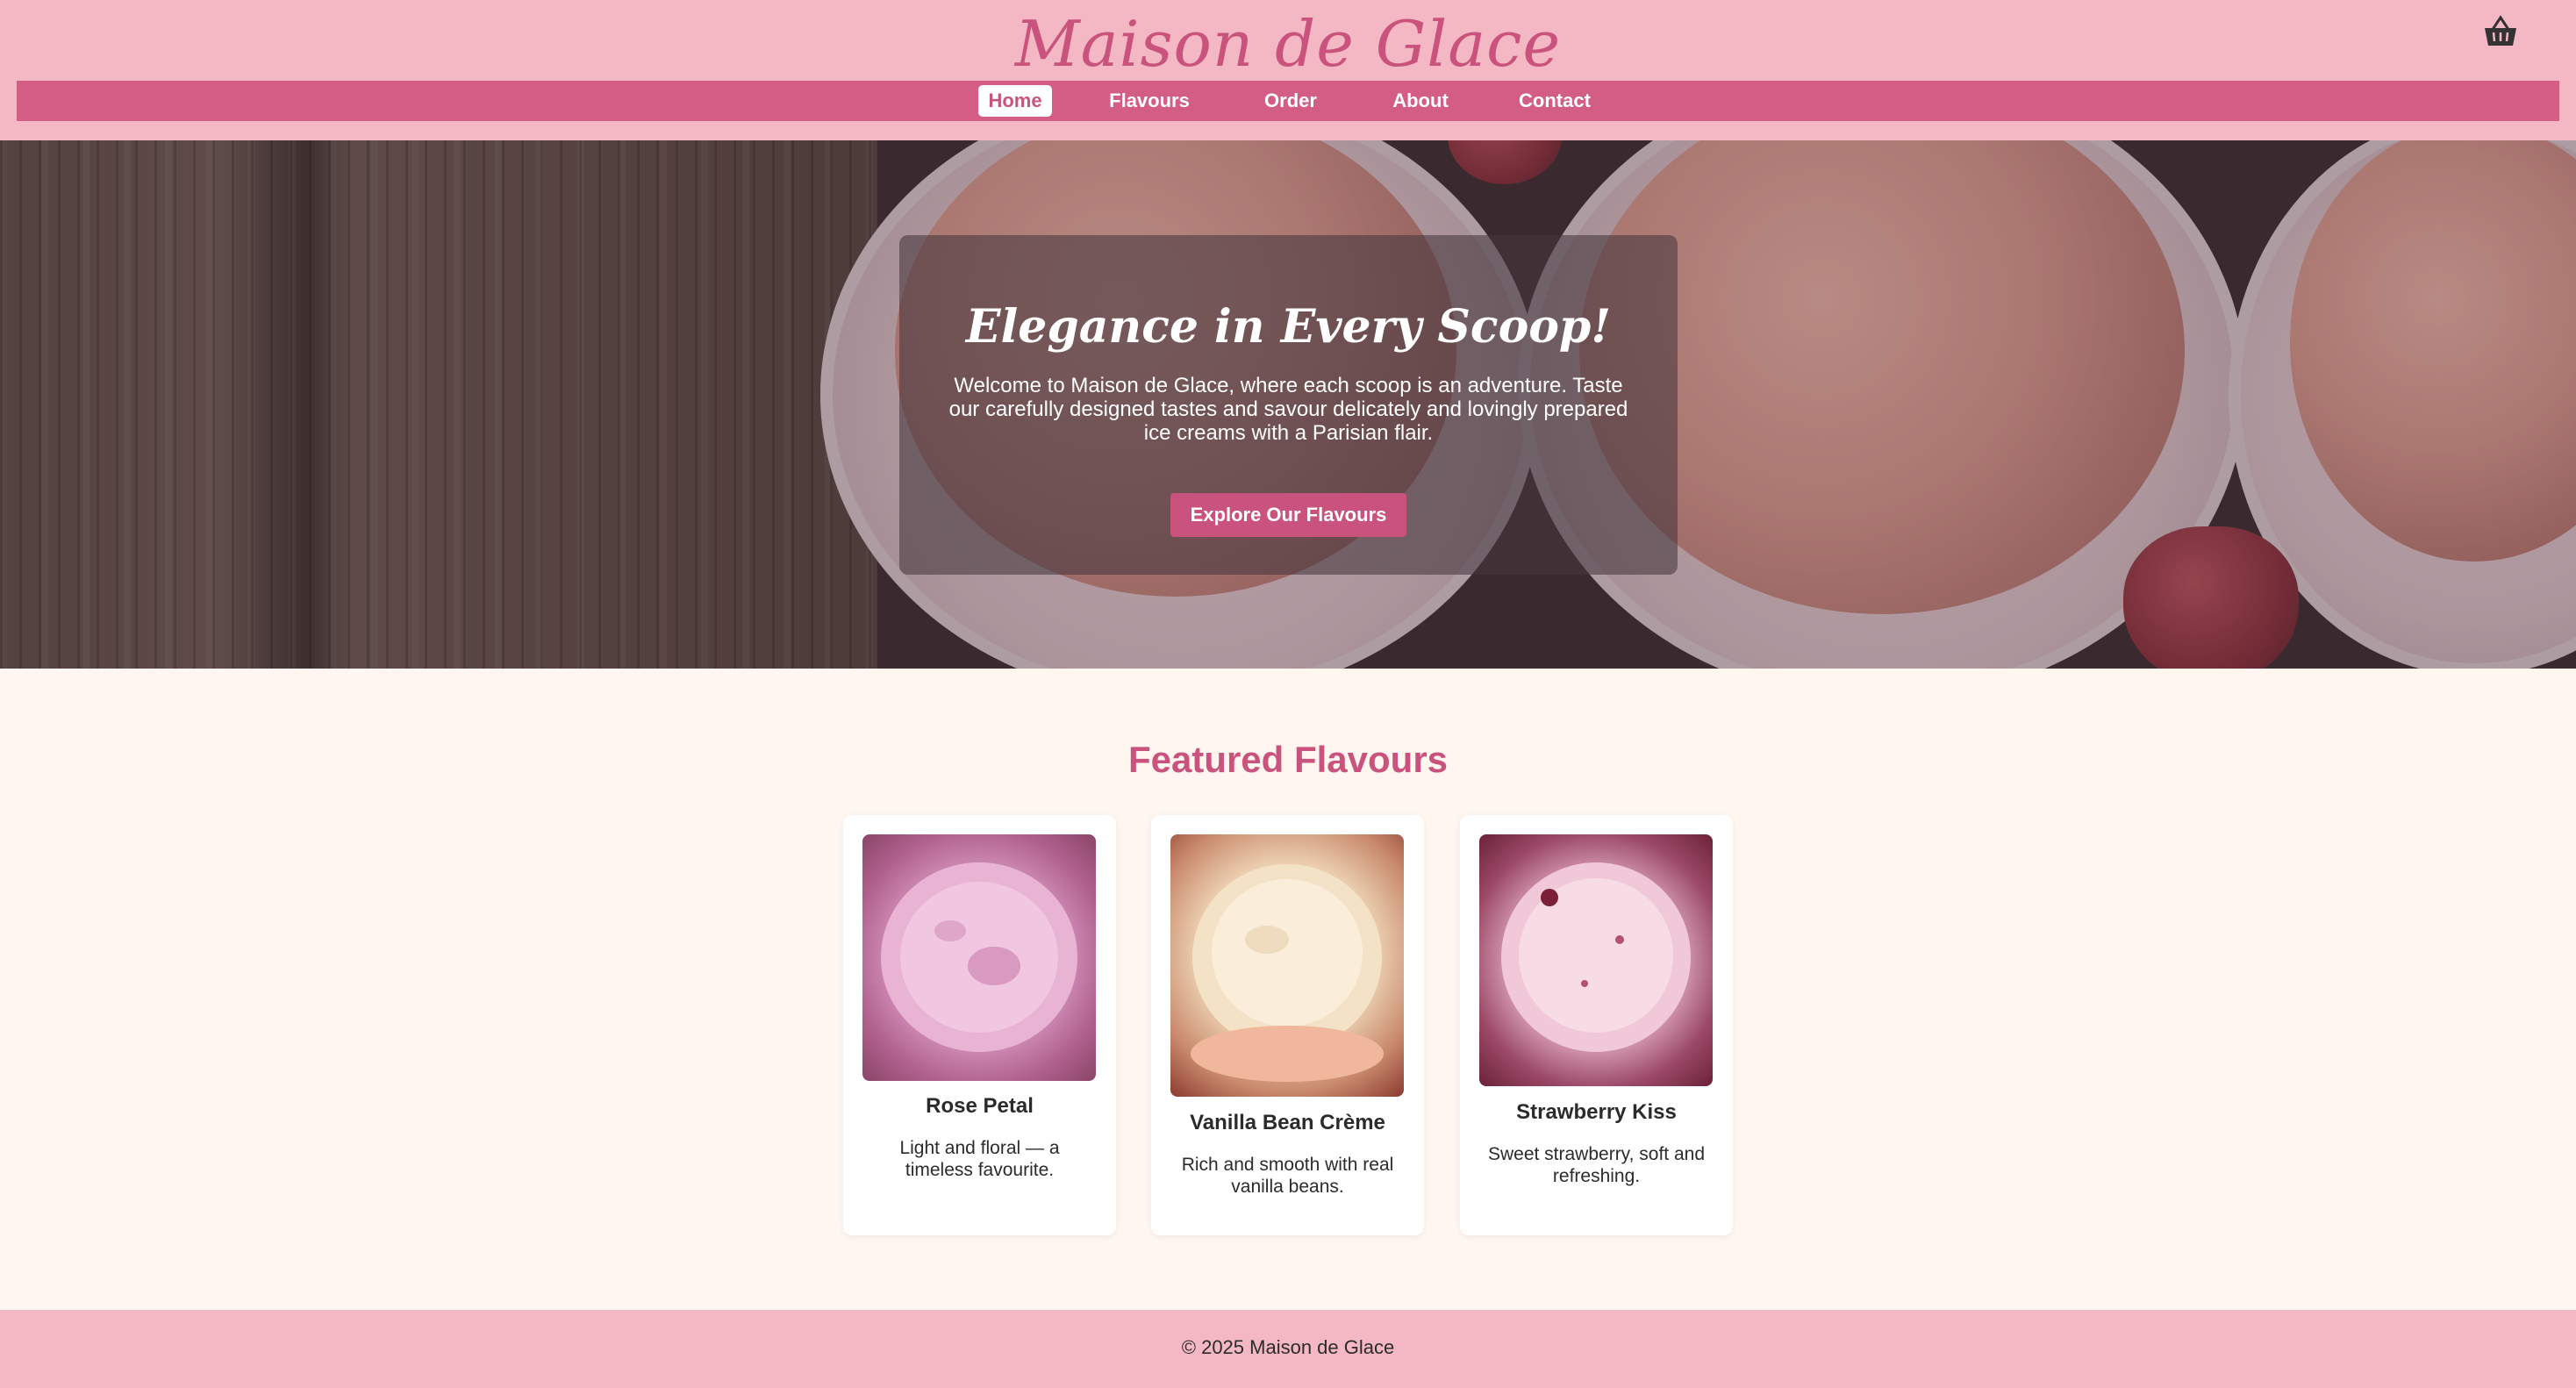 This screenshot has width=2576, height=1388. Describe the element at coordinates (1291, 101) in the screenshot. I see `nav-order: Order` at that location.